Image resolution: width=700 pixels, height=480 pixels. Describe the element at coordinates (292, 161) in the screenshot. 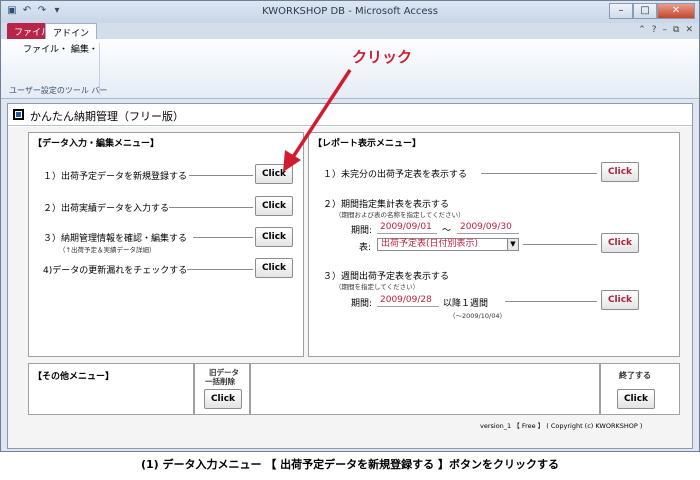

I see `arrow-head-icon` at that location.